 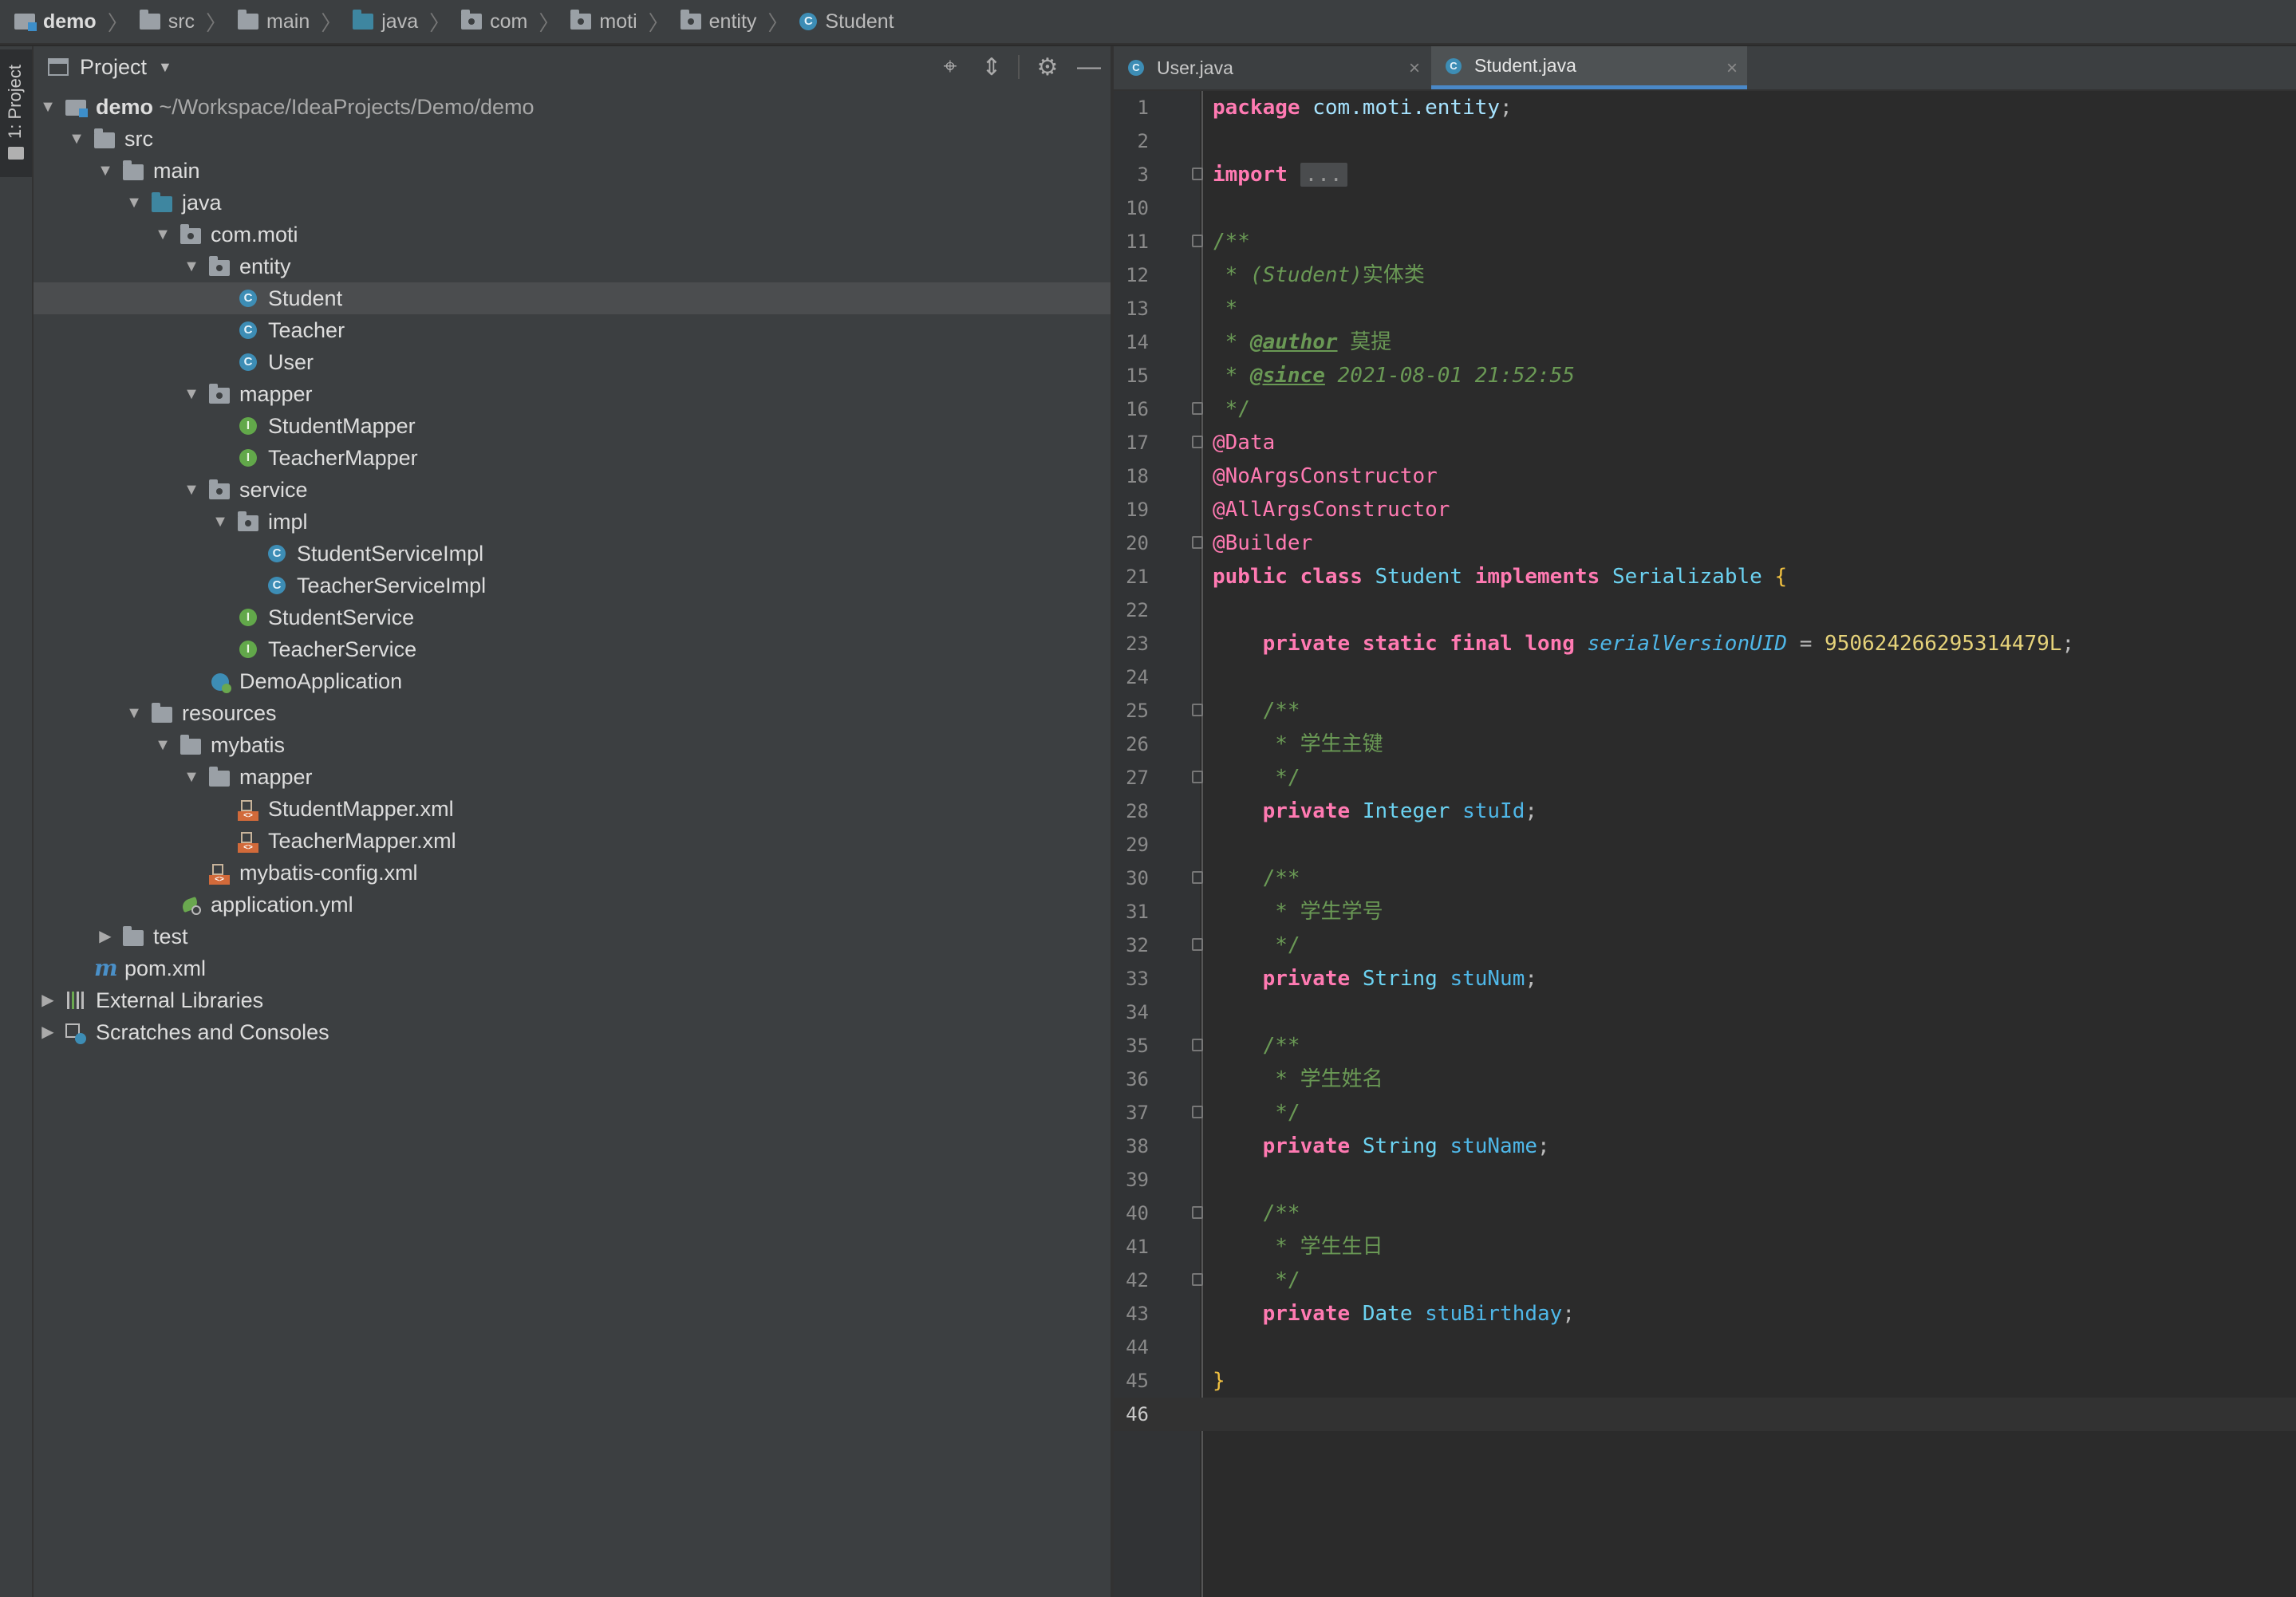 I want to click on project-panel-header: Project ▼ ⌖ ⇕ ⚙ —, so click(x=572, y=67).